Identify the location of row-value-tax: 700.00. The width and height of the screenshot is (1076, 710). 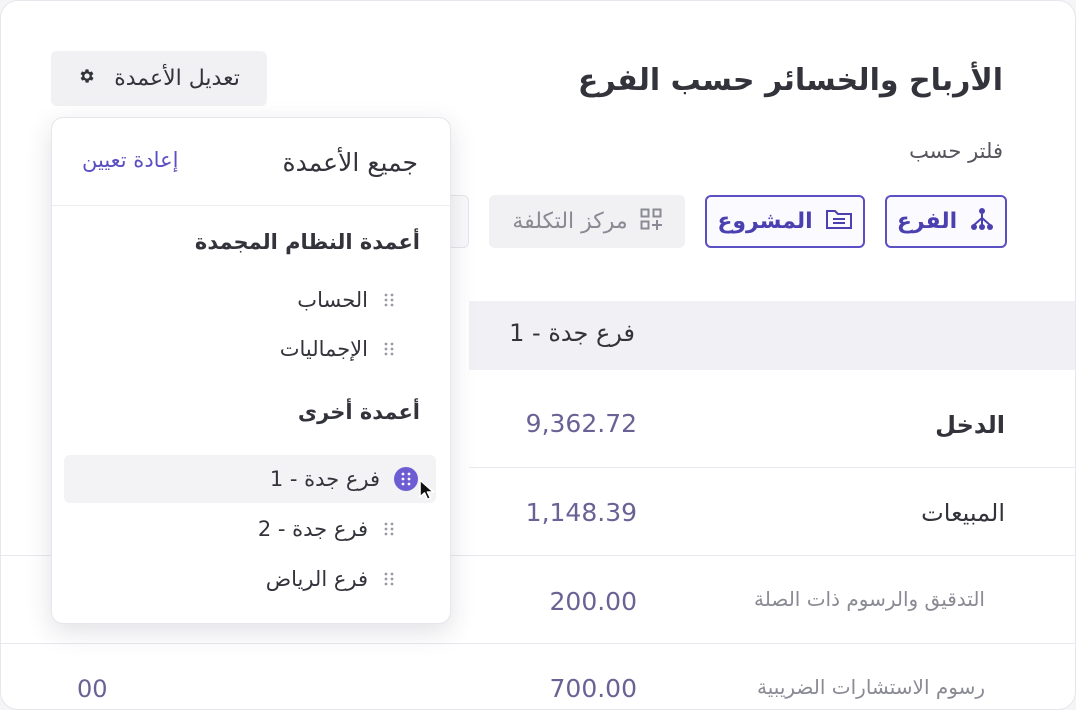
(593, 688).